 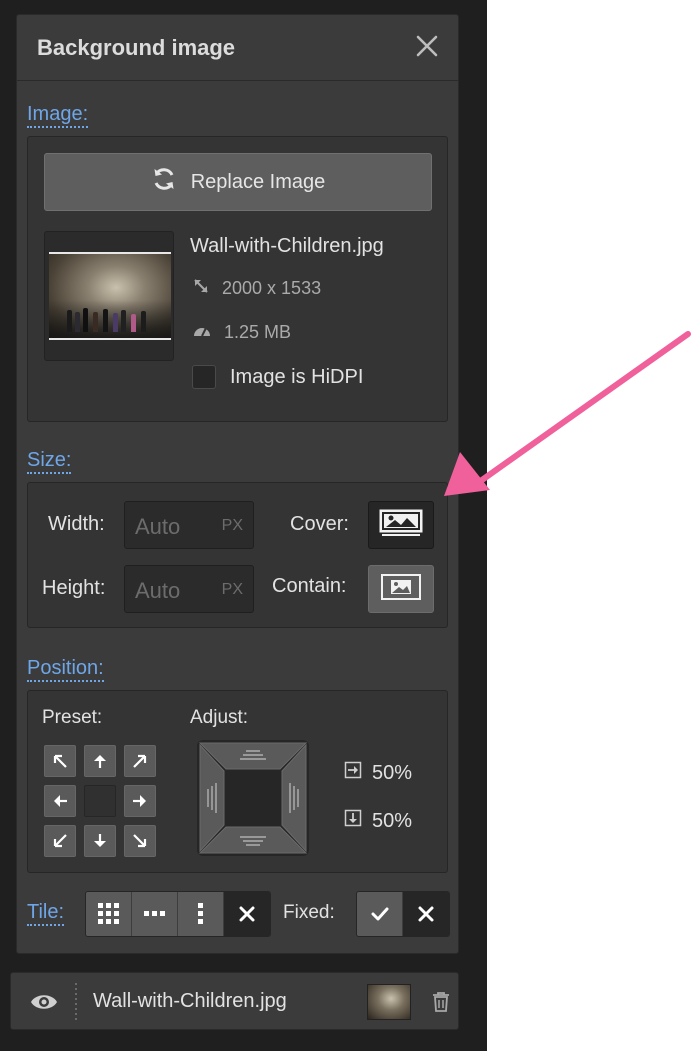 I want to click on preset-center, so click(x=100, y=801).